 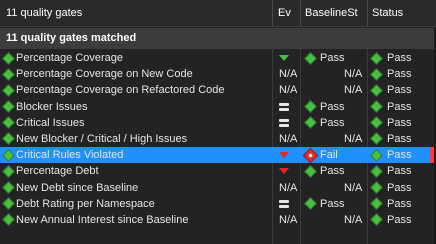 What do you see at coordinates (52, 106) in the screenshot?
I see `gate-name: Blocker Issues` at bounding box center [52, 106].